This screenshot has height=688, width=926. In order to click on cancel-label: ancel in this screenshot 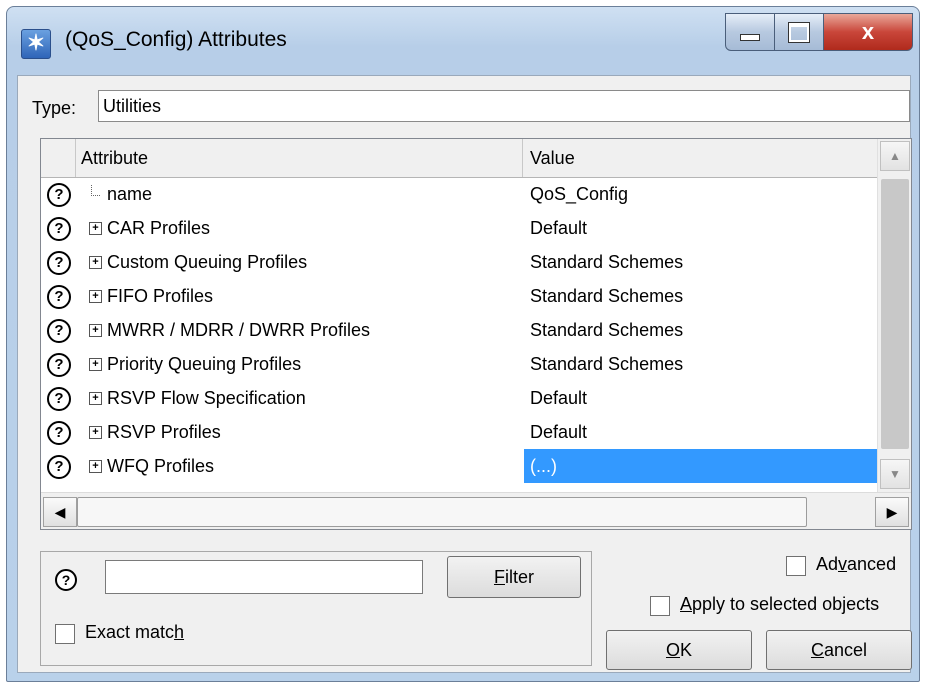, I will do `click(845, 650)`.